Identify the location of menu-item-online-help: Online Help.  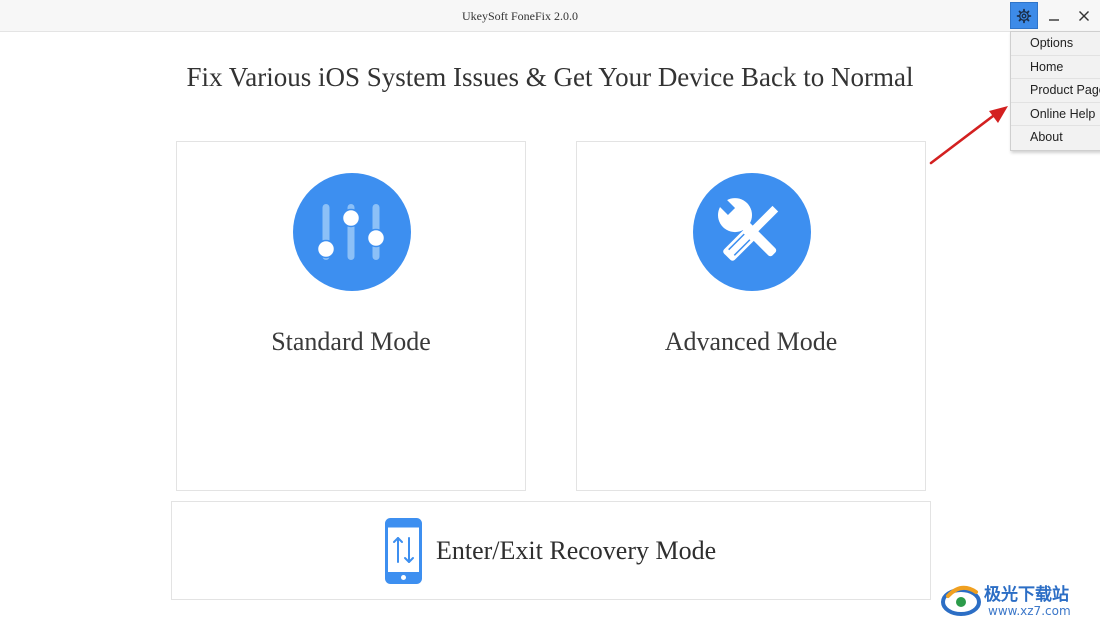
(1055, 115).